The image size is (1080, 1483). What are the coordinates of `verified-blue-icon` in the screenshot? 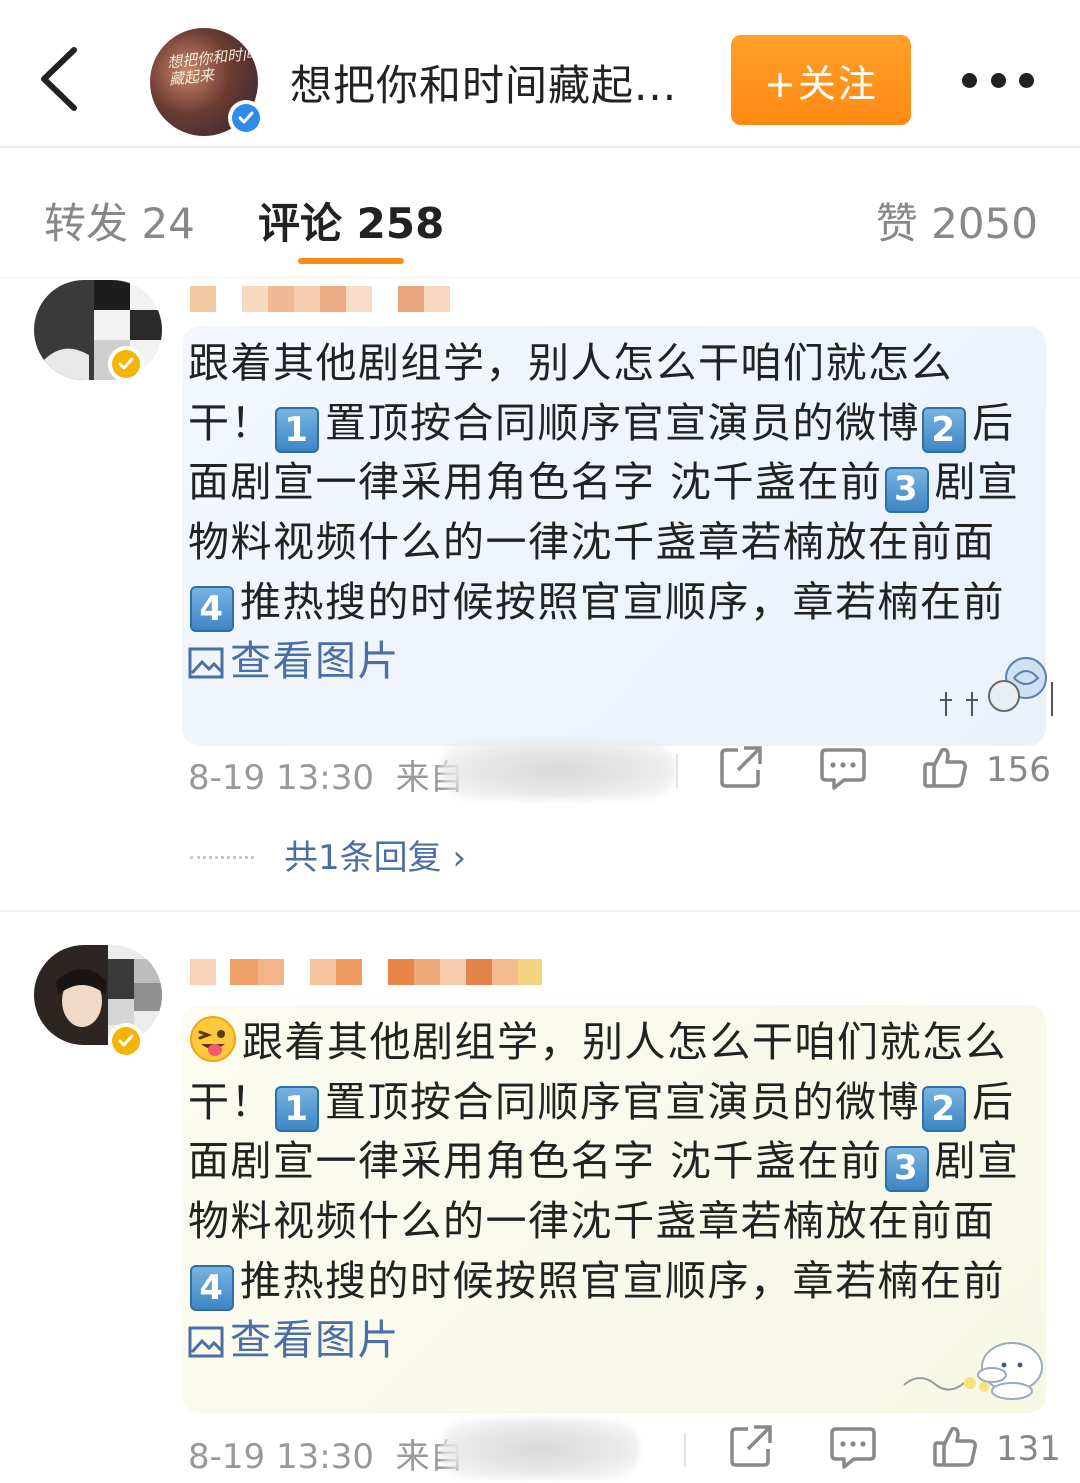 It's located at (246, 118).